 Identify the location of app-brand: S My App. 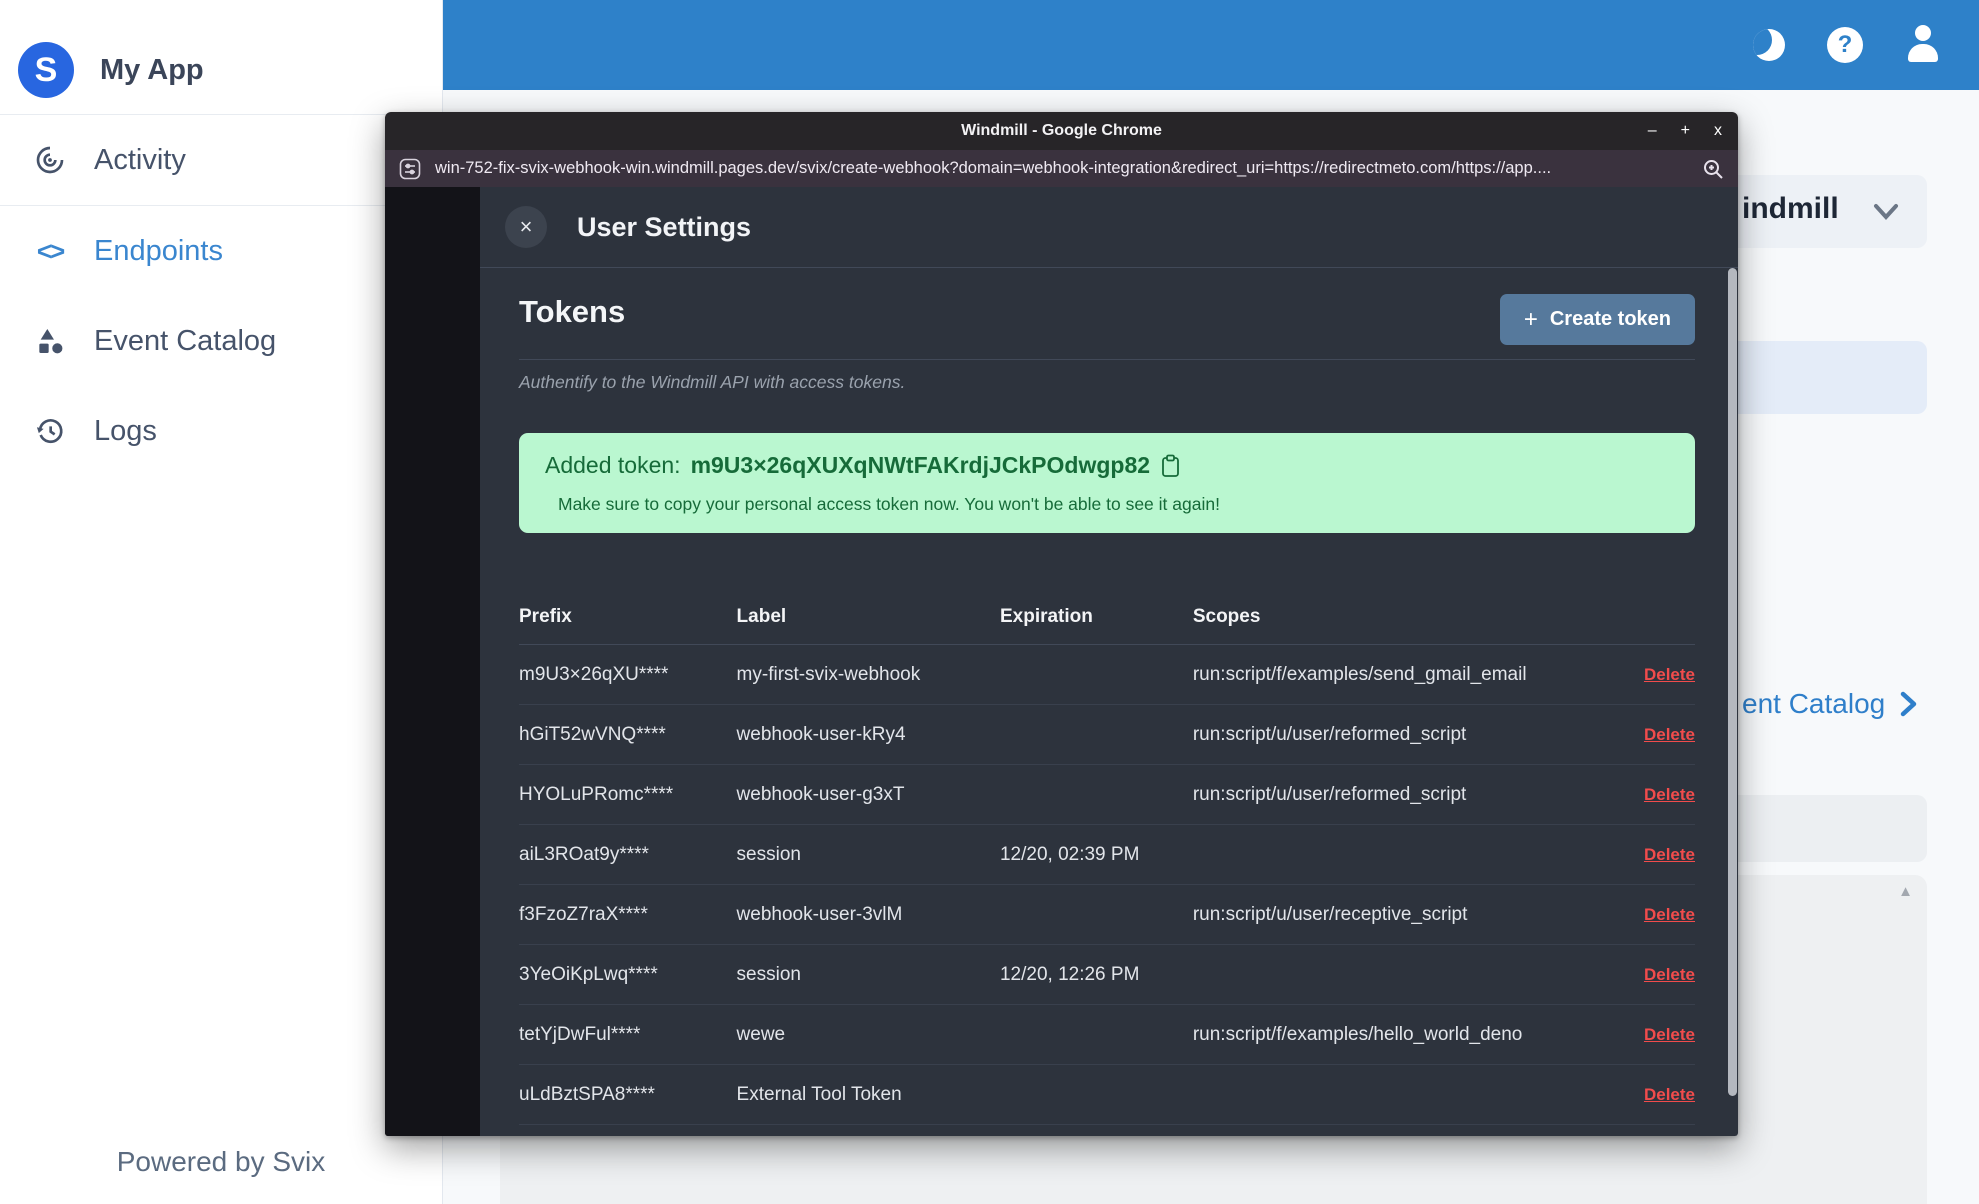
(221, 57).